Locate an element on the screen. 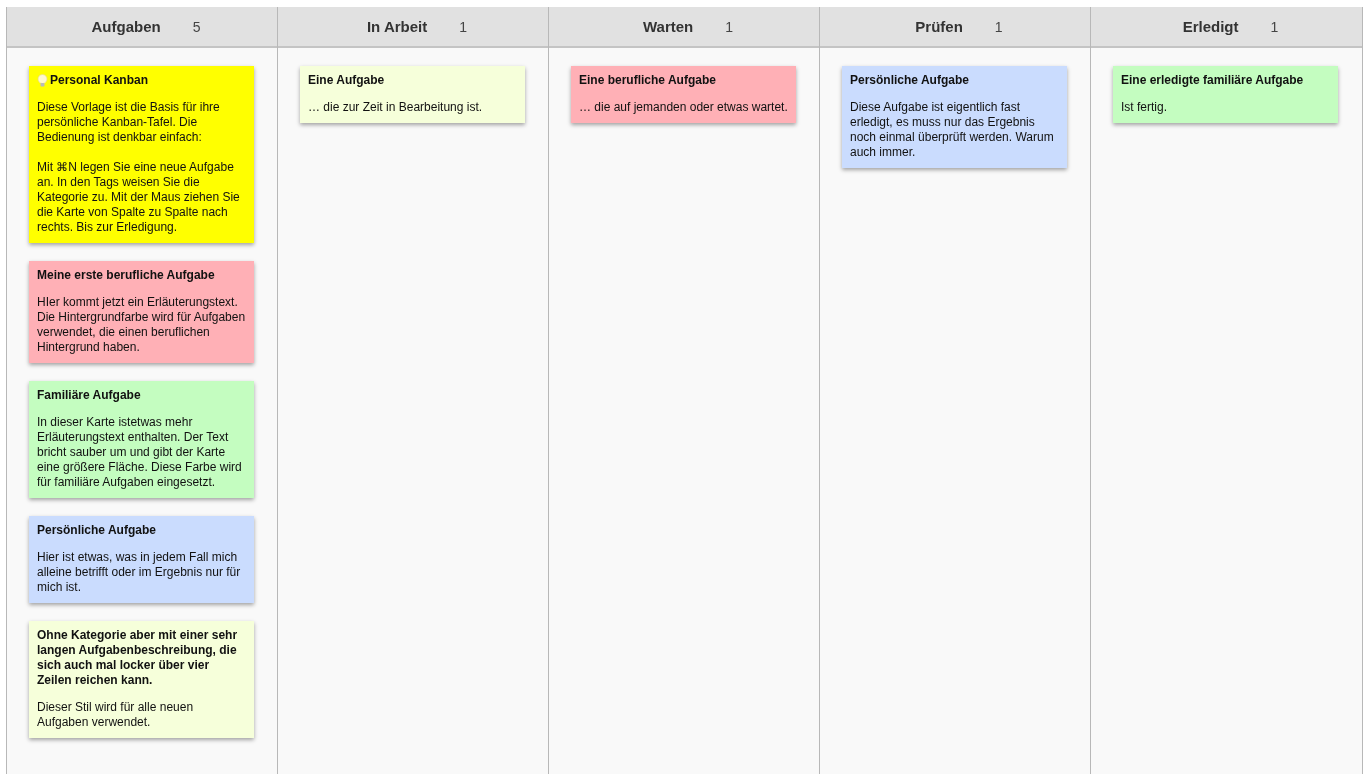  lightbulb-icon is located at coordinates (42, 80).